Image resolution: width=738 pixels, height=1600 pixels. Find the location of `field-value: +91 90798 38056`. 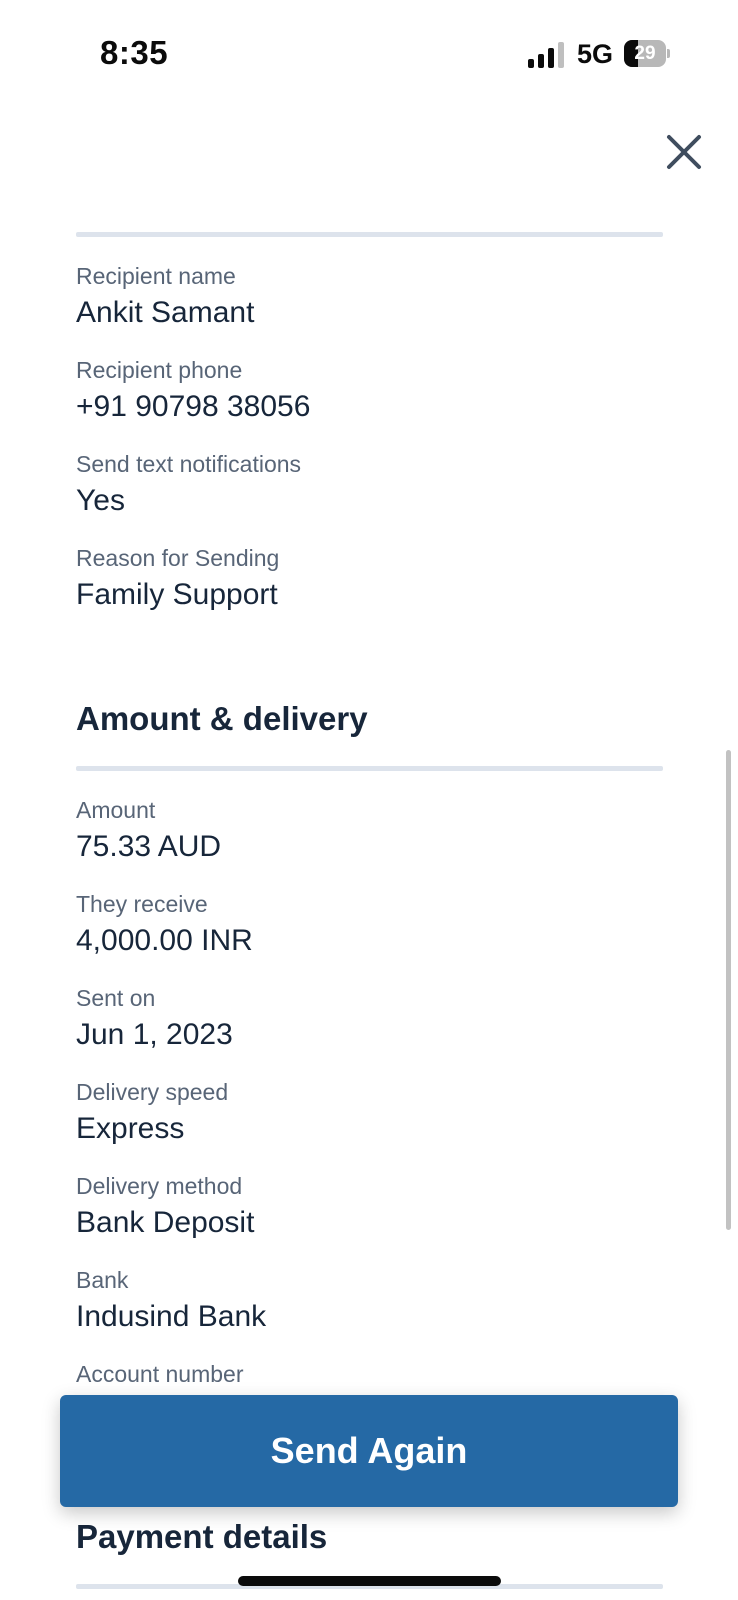

field-value: +91 90798 38056 is located at coordinates (193, 406).